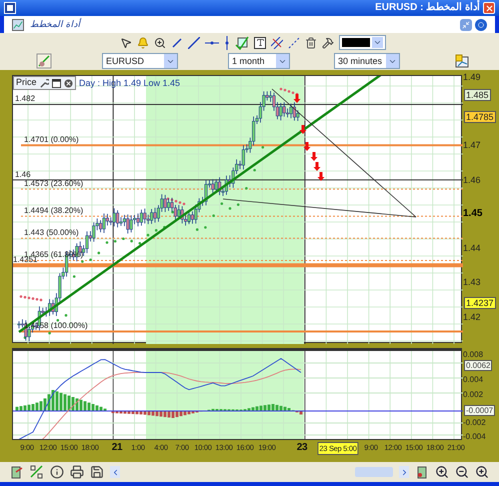 Image resolution: width=499 pixels, height=486 pixels. Describe the element at coordinates (477, 95) in the screenshot. I see `price-tag: 1.485` at that location.